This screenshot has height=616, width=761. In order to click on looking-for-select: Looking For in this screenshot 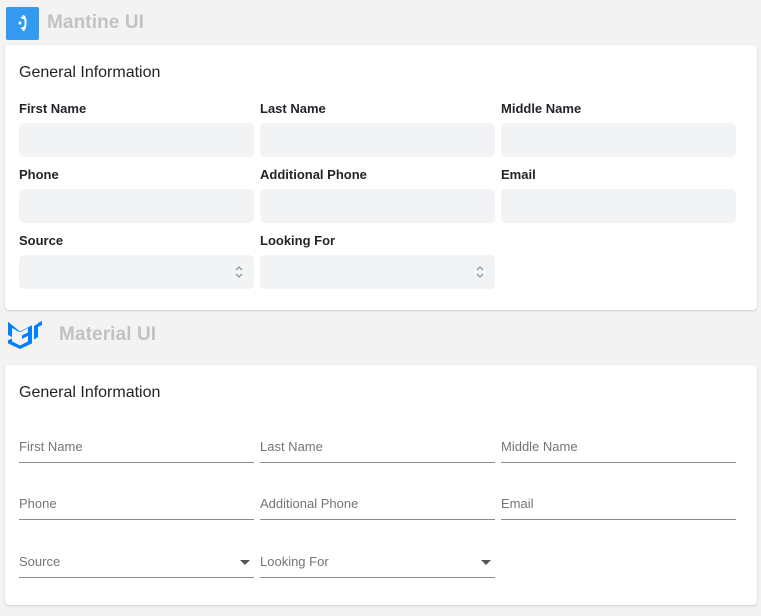, I will do `click(377, 563)`.